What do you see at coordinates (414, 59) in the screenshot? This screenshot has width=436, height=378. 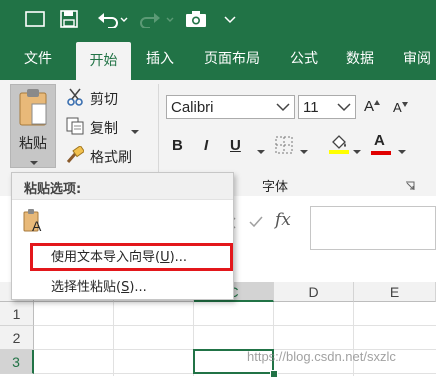 I see `tab-review: 审阅` at bounding box center [414, 59].